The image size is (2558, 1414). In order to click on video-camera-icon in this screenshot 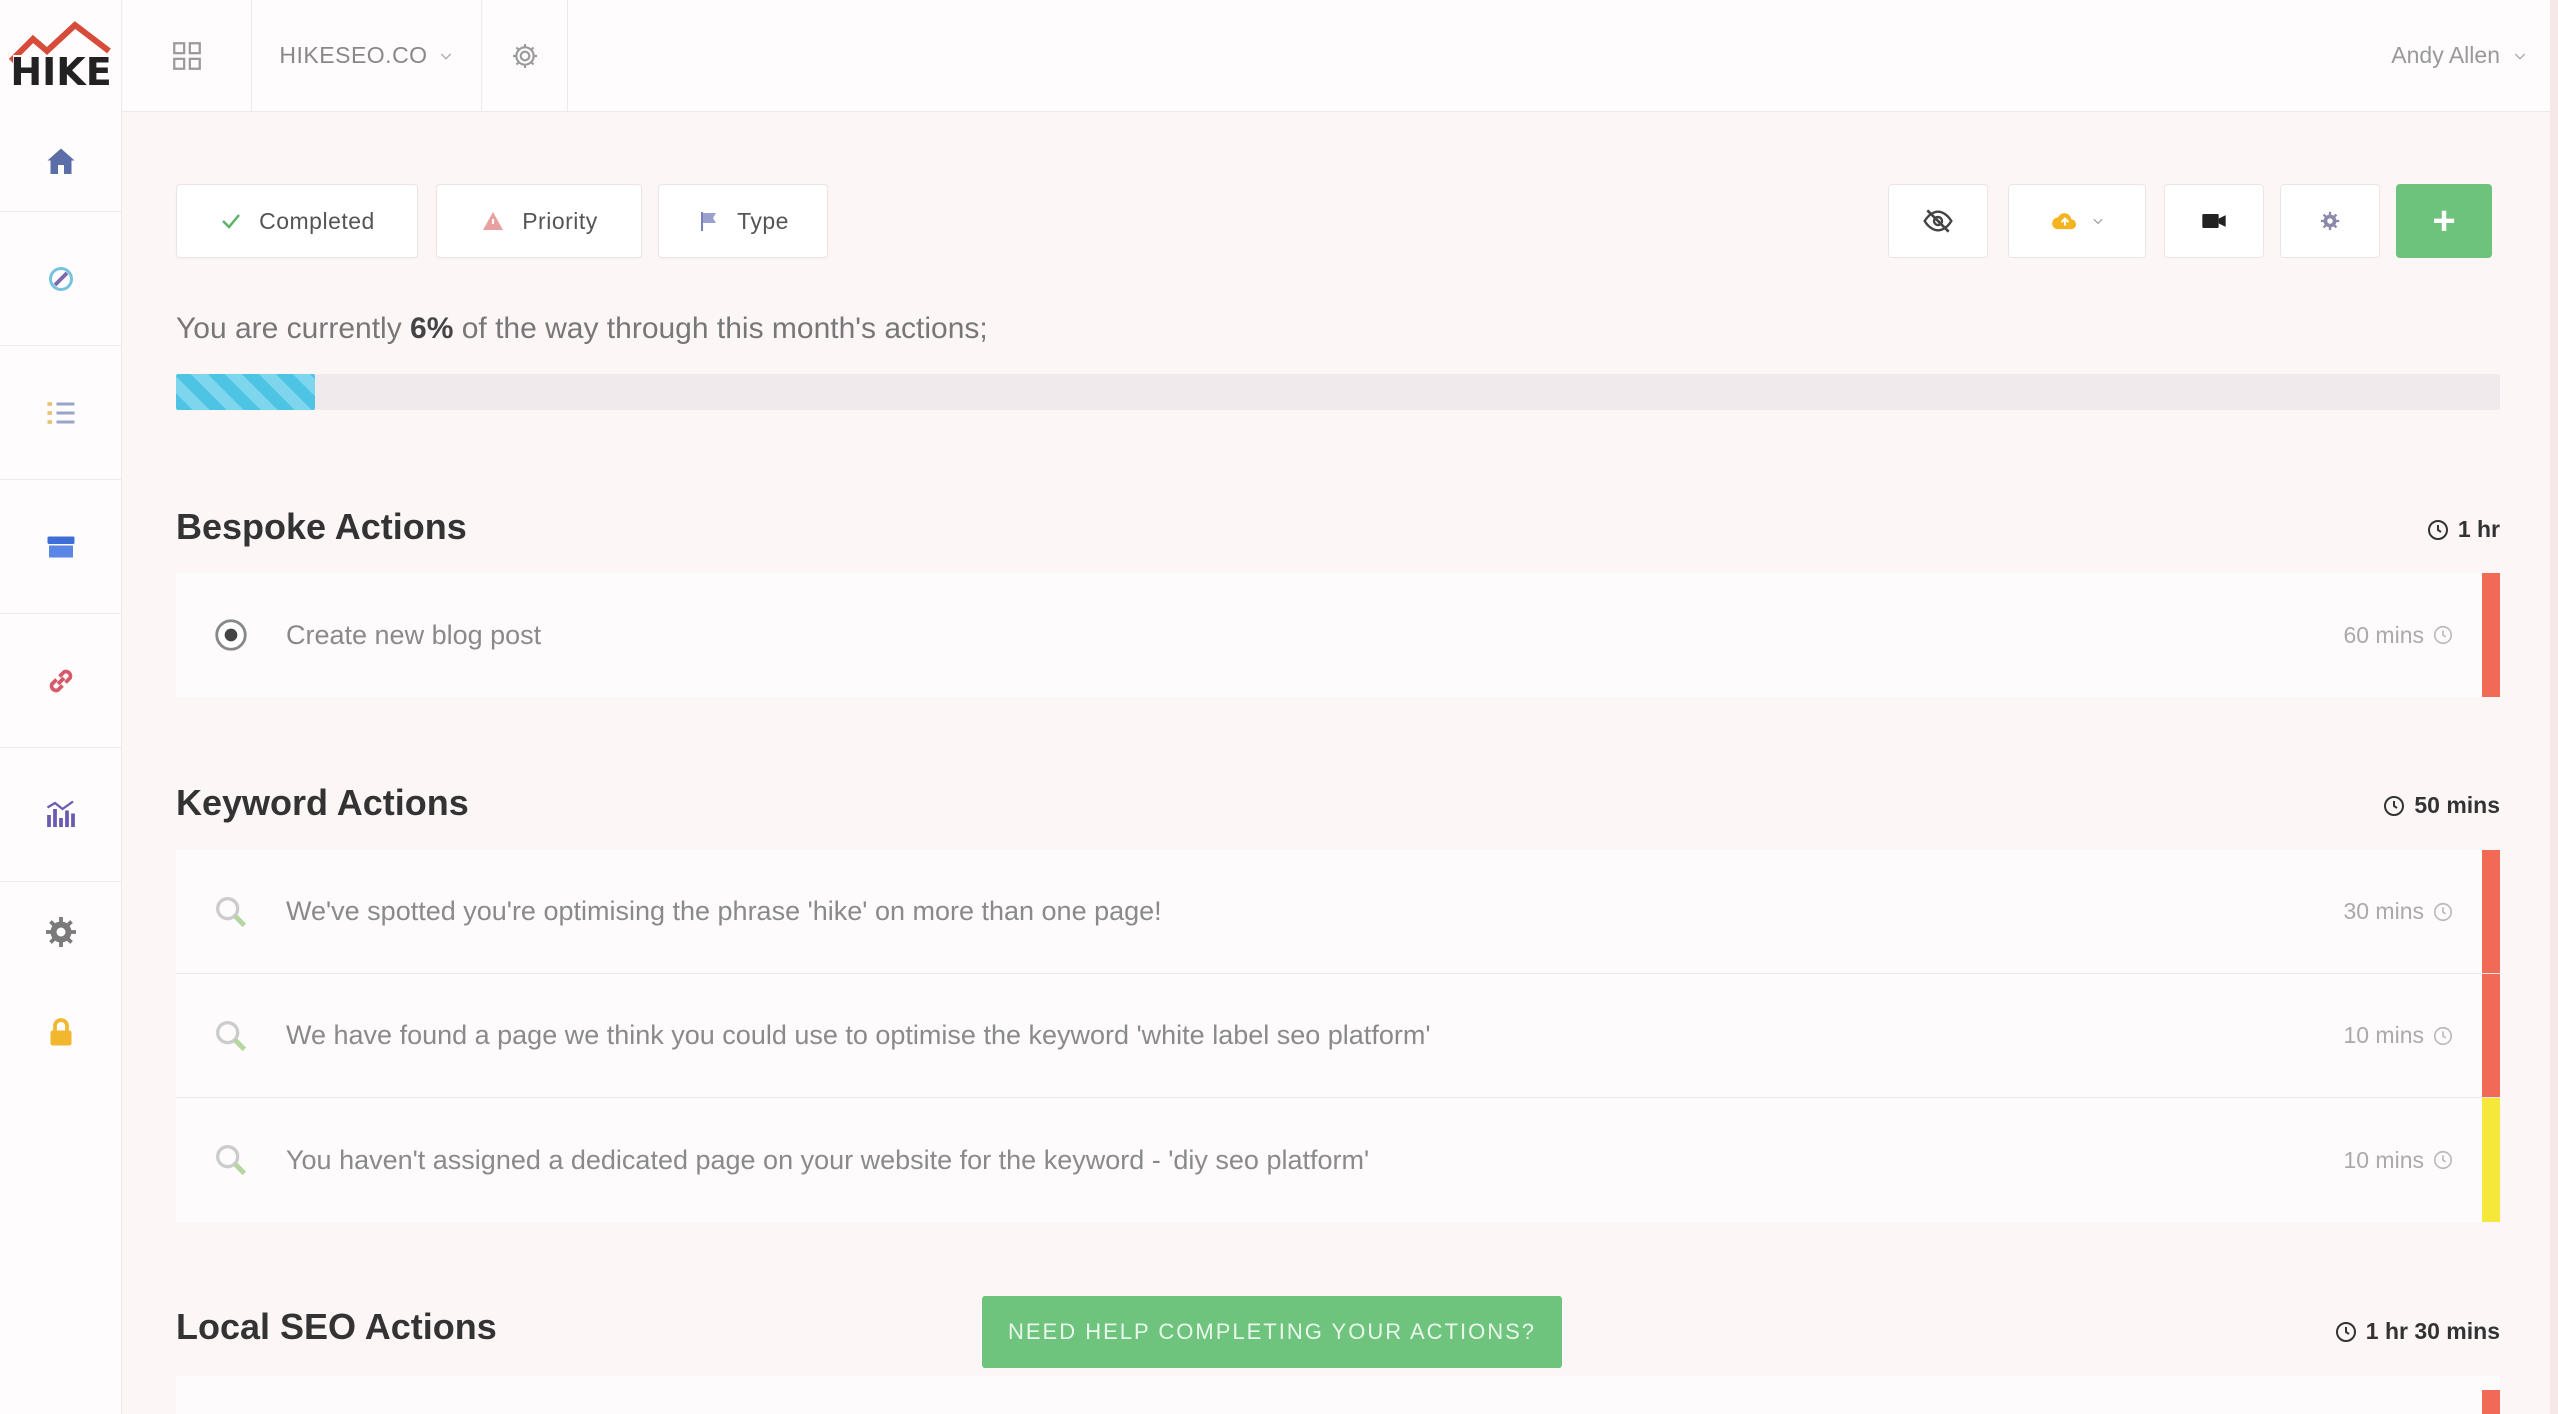, I will do `click(2214, 221)`.